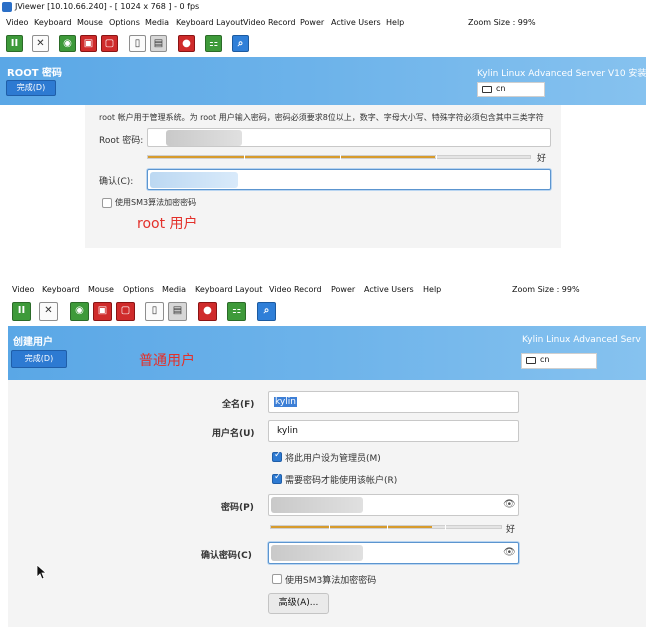  What do you see at coordinates (509, 552) in the screenshot?
I see `show-confirm-password-icon: 👁` at bounding box center [509, 552].